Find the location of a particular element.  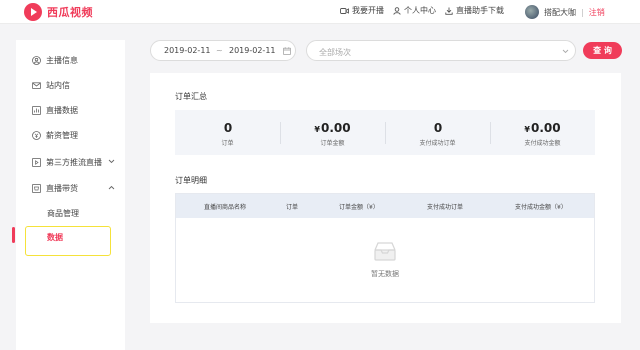

session-select: 全部场次 is located at coordinates (441, 50).